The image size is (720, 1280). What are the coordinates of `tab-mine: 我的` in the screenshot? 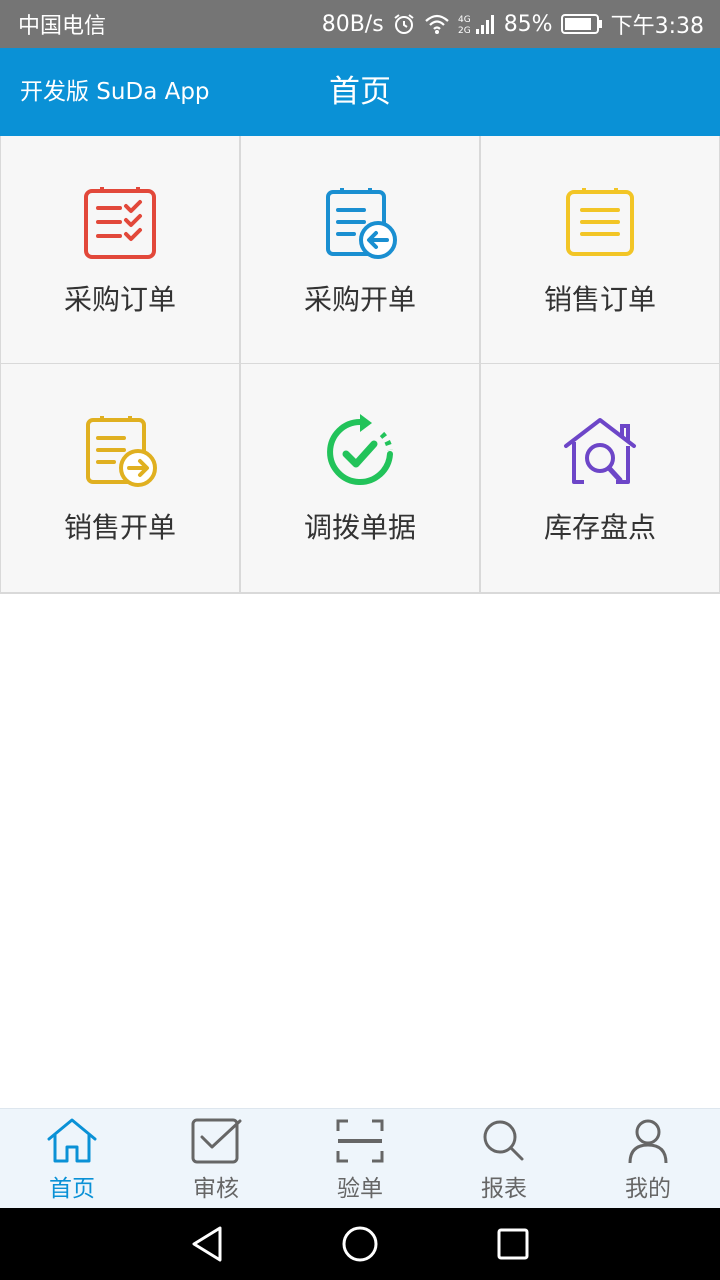 It's located at (648, 1158).